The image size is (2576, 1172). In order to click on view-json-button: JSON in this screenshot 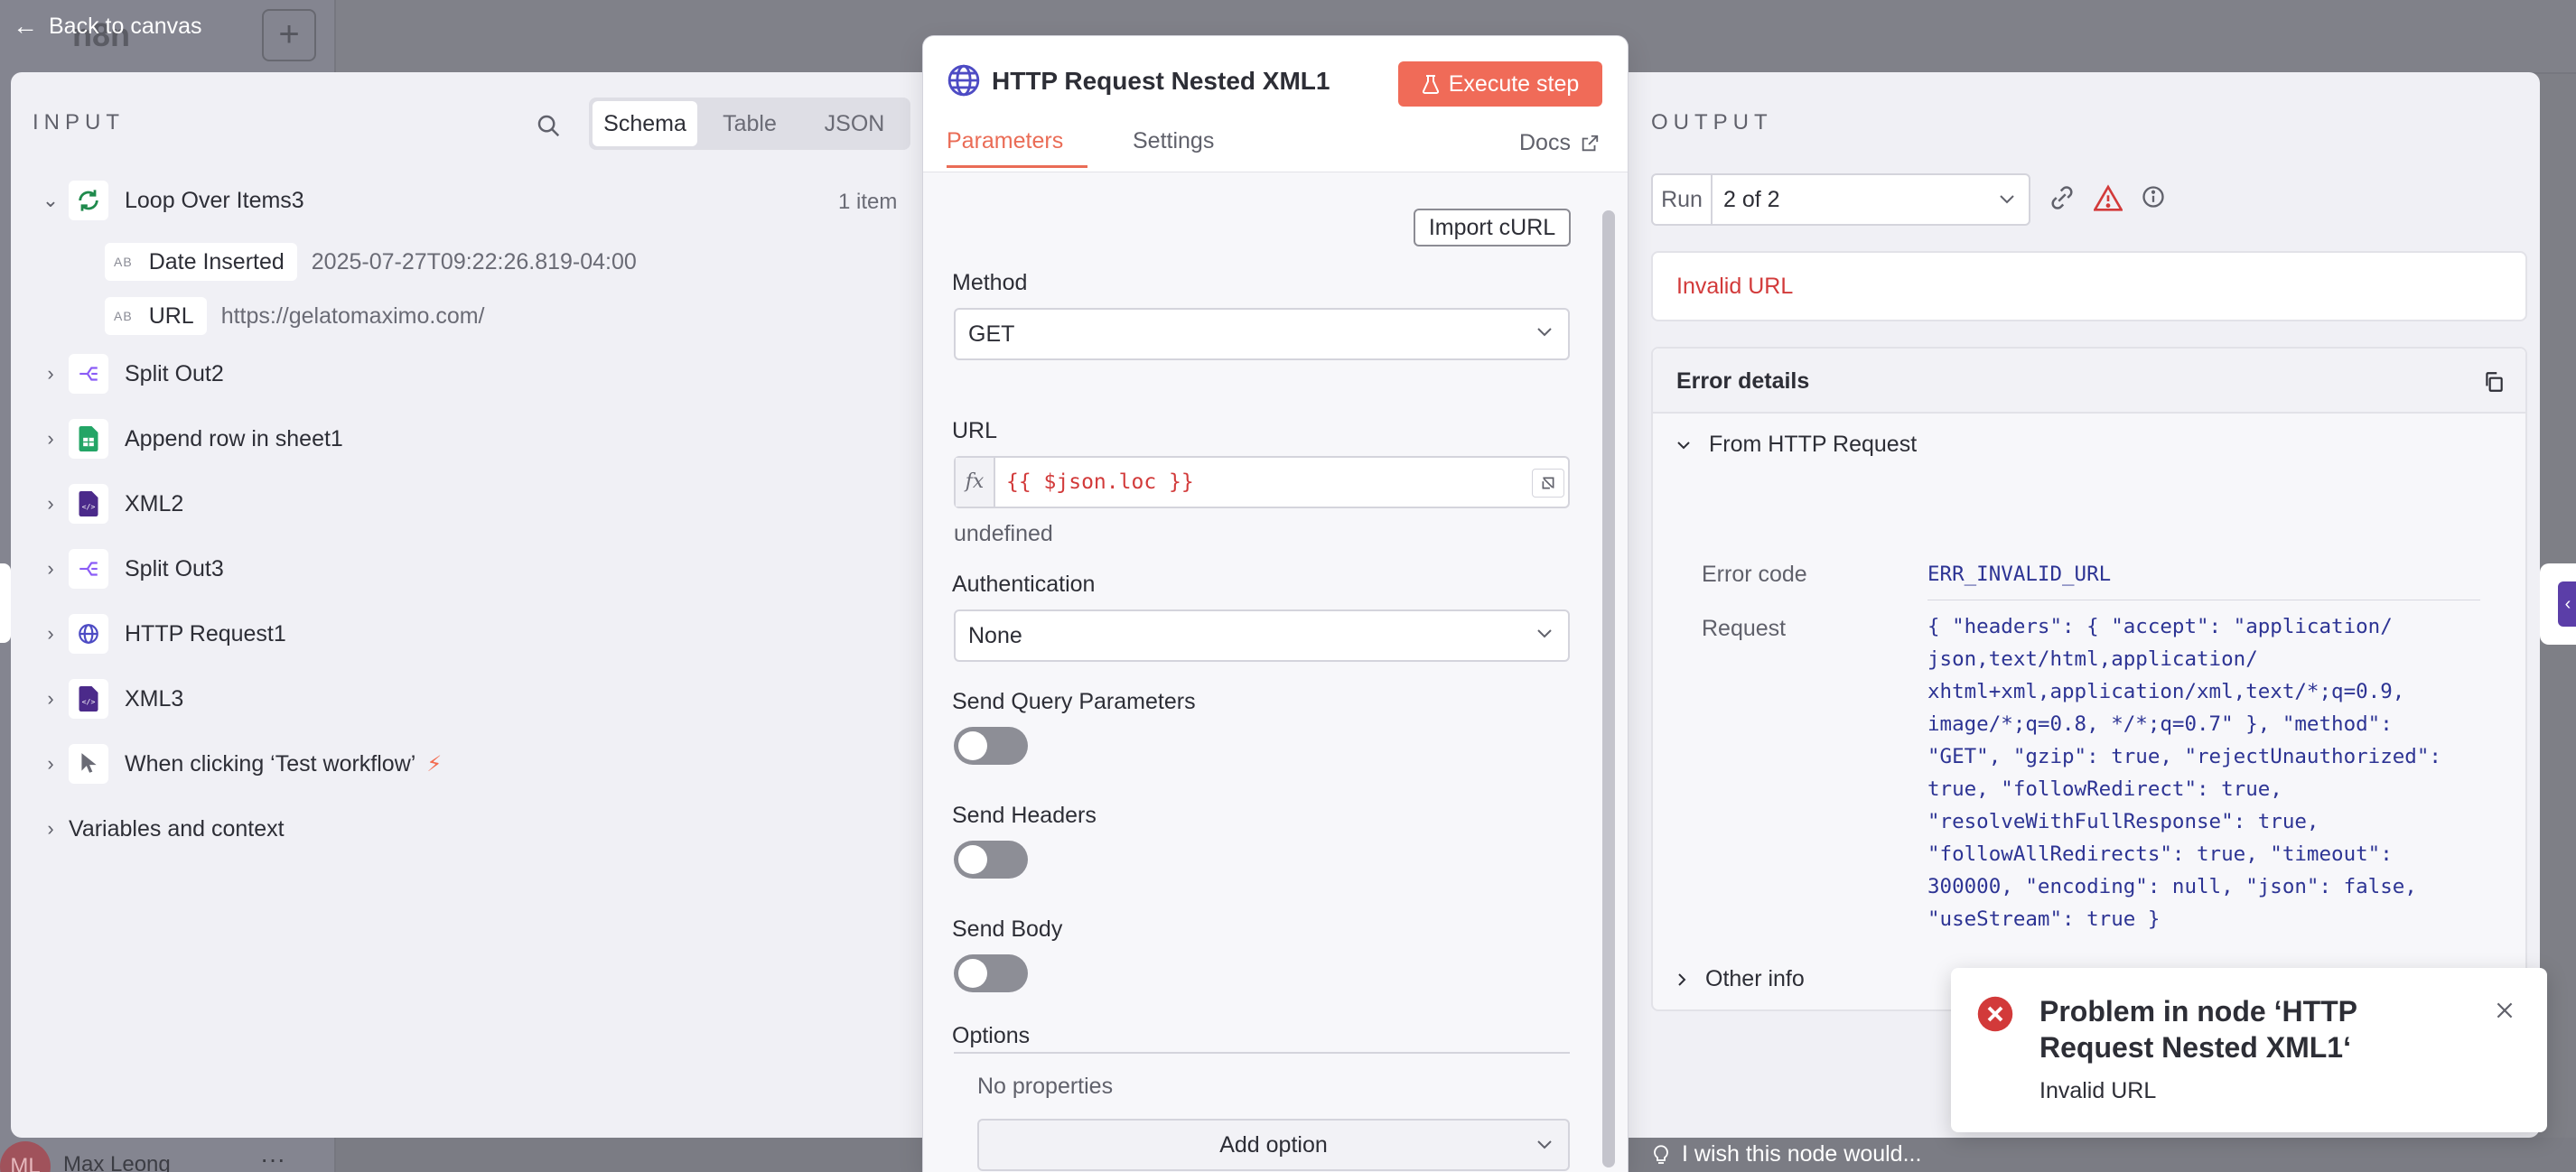, I will do `click(854, 123)`.